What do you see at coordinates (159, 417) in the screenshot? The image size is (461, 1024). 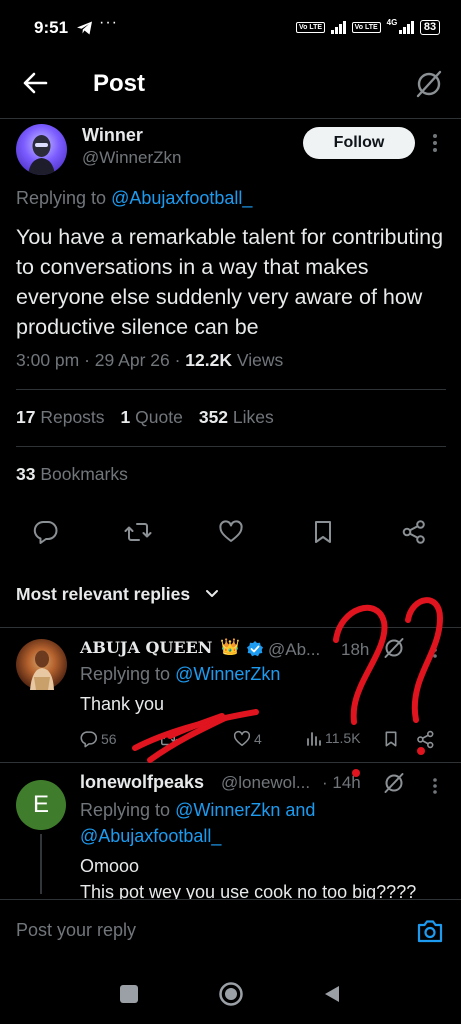 I see `quotes-label: Quote` at bounding box center [159, 417].